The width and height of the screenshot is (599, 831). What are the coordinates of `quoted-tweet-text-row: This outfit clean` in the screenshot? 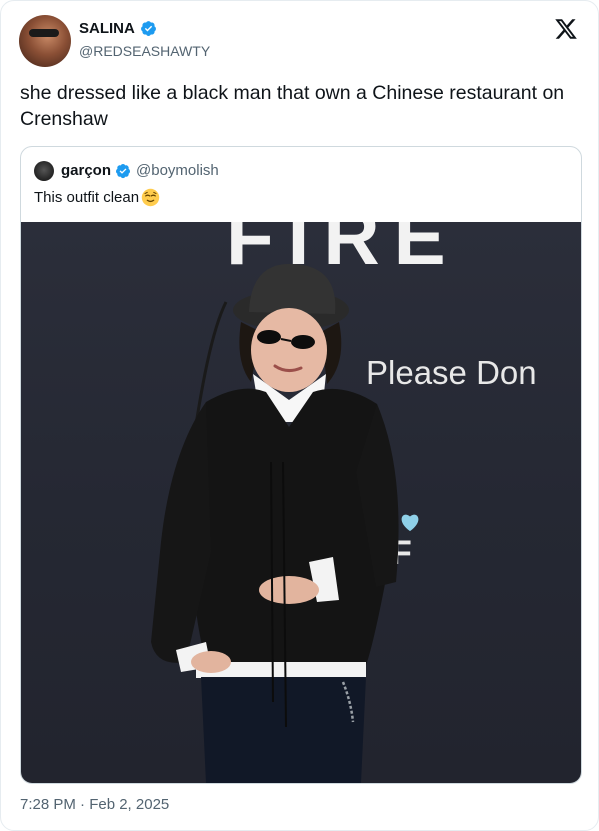 It's located at (97, 197).